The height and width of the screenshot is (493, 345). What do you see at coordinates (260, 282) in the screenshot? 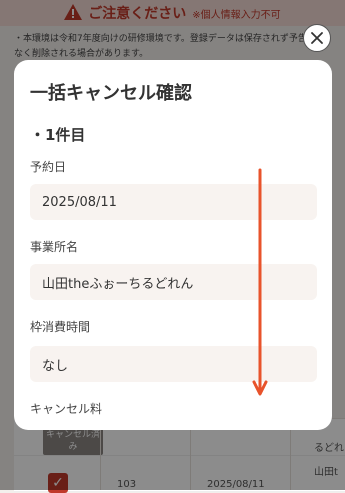
I see `scroll-down-arrow-icon` at bounding box center [260, 282].